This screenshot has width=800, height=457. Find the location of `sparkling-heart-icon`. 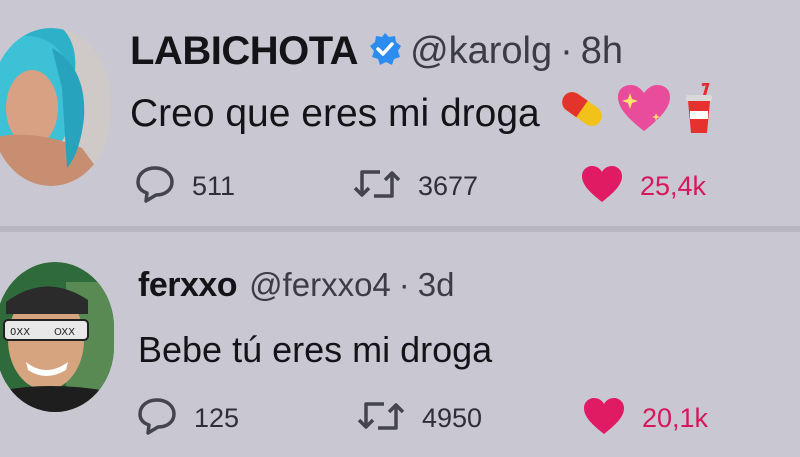

sparkling-heart-icon is located at coordinates (644, 114).